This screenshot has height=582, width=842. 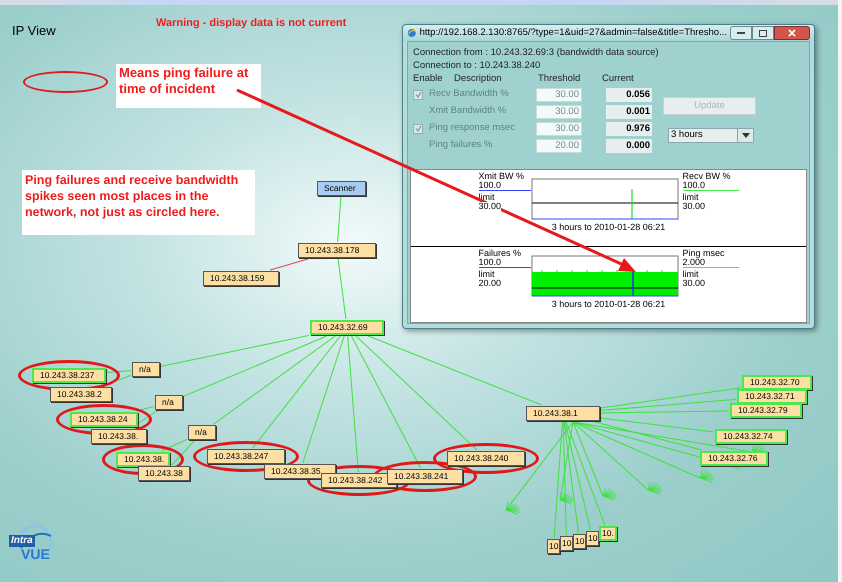 I want to click on network-node: 10.243.38.240, so click(x=486, y=458).